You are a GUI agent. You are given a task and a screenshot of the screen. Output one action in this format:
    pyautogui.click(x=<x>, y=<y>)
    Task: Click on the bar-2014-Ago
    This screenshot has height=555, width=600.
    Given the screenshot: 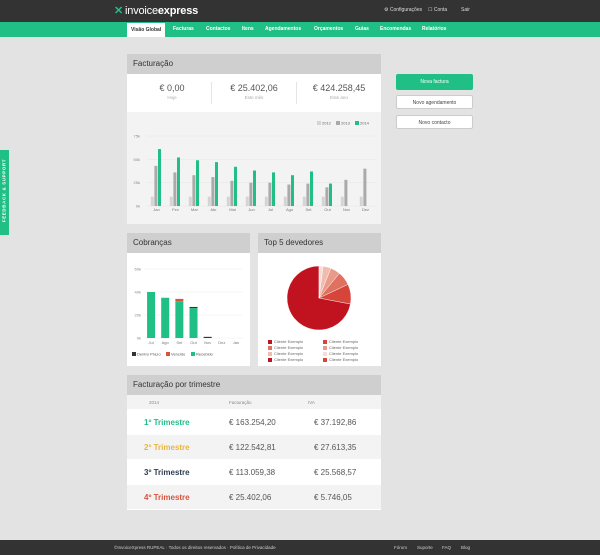 What is the action you would take?
    pyautogui.click(x=292, y=190)
    